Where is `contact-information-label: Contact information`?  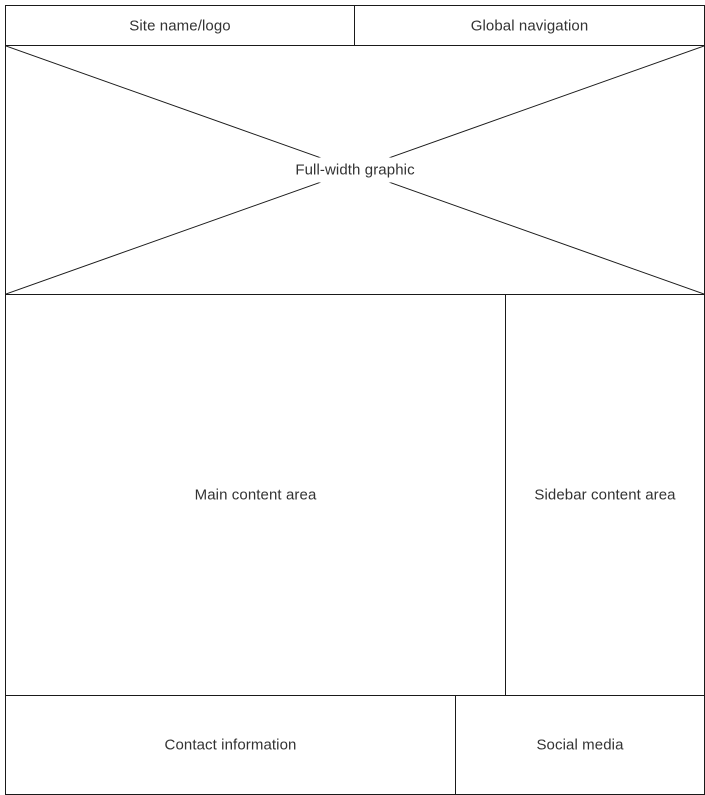
contact-information-label: Contact information is located at coordinates (230, 745).